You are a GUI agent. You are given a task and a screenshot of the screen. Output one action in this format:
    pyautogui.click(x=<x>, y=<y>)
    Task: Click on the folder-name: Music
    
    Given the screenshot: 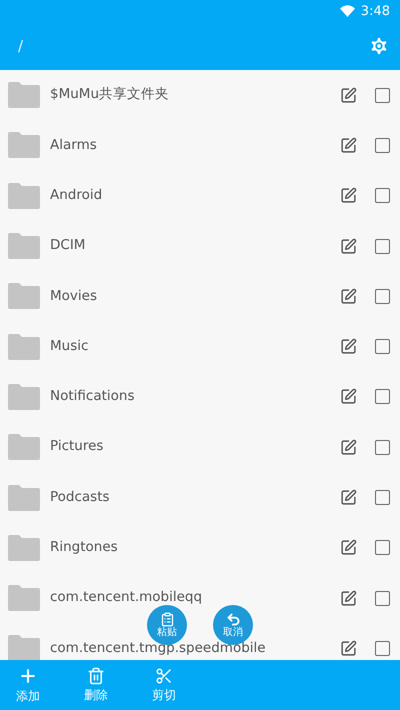 What is the action you would take?
    pyautogui.click(x=195, y=347)
    